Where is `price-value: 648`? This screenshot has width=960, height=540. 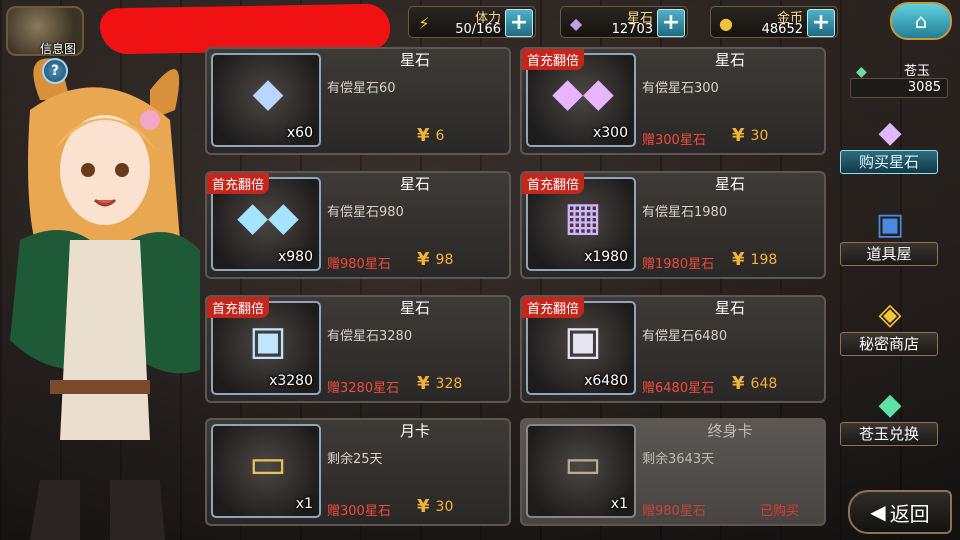
price-value: 648 is located at coordinates (764, 383).